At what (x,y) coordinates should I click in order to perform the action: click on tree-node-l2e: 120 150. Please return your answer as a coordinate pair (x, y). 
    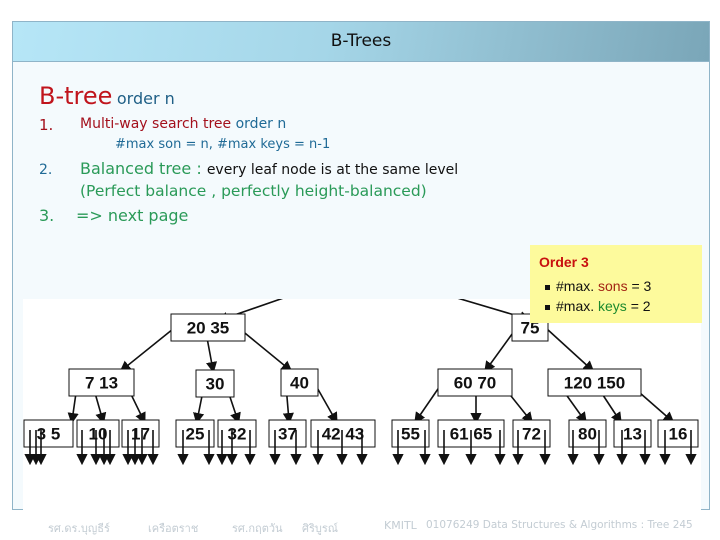
    Looking at the image, I should click on (594, 382).